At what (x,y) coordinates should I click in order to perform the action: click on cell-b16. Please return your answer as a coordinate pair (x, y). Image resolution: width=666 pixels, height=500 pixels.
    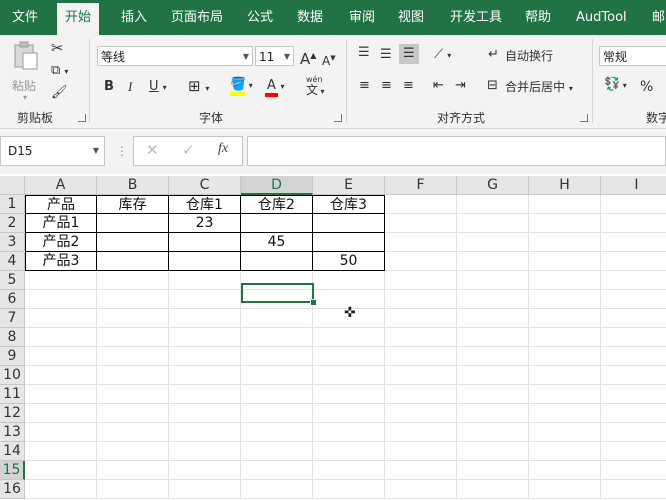
    Looking at the image, I should click on (133, 489).